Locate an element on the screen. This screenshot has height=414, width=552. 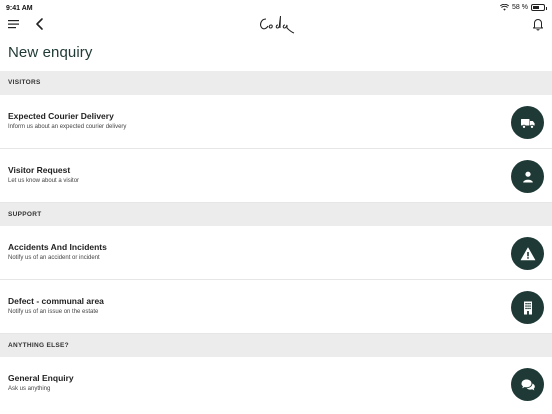
list-item-general-enquiry: General Enquiry Ask us anything is located at coordinates (276, 385).